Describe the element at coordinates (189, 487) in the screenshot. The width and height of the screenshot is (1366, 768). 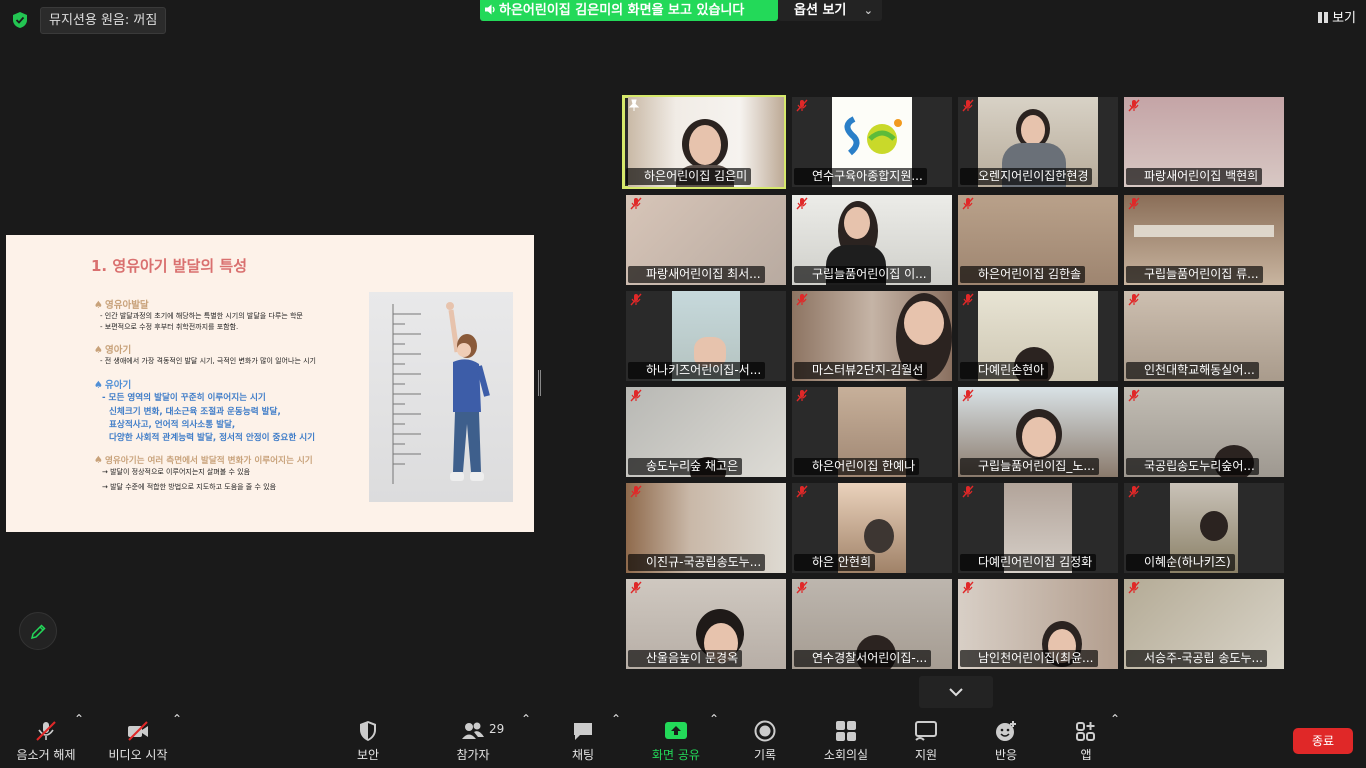
I see `slide-bullet: → 발달 수준에 적합한 방법으로 지도하고 도움을 줄 수 있음` at that location.